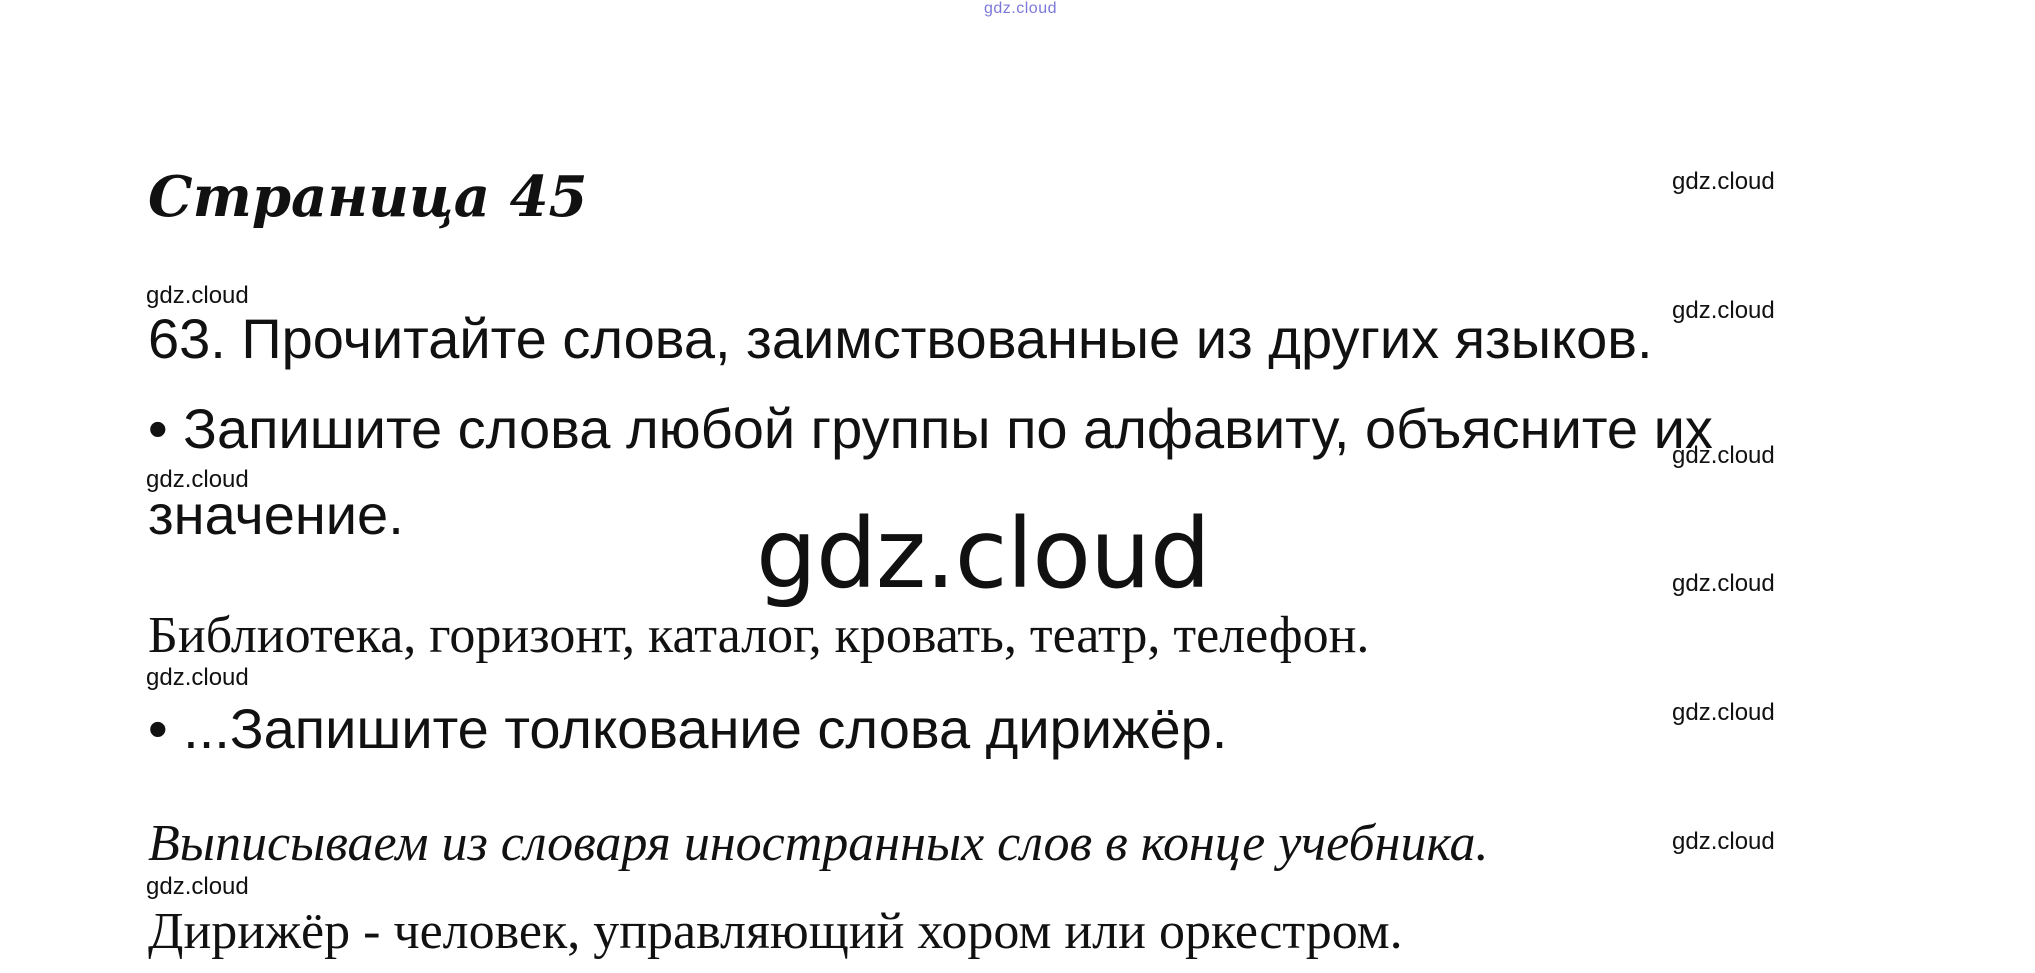  What do you see at coordinates (983, 554) in the screenshot?
I see `watermark-large: gdz.cloud` at bounding box center [983, 554].